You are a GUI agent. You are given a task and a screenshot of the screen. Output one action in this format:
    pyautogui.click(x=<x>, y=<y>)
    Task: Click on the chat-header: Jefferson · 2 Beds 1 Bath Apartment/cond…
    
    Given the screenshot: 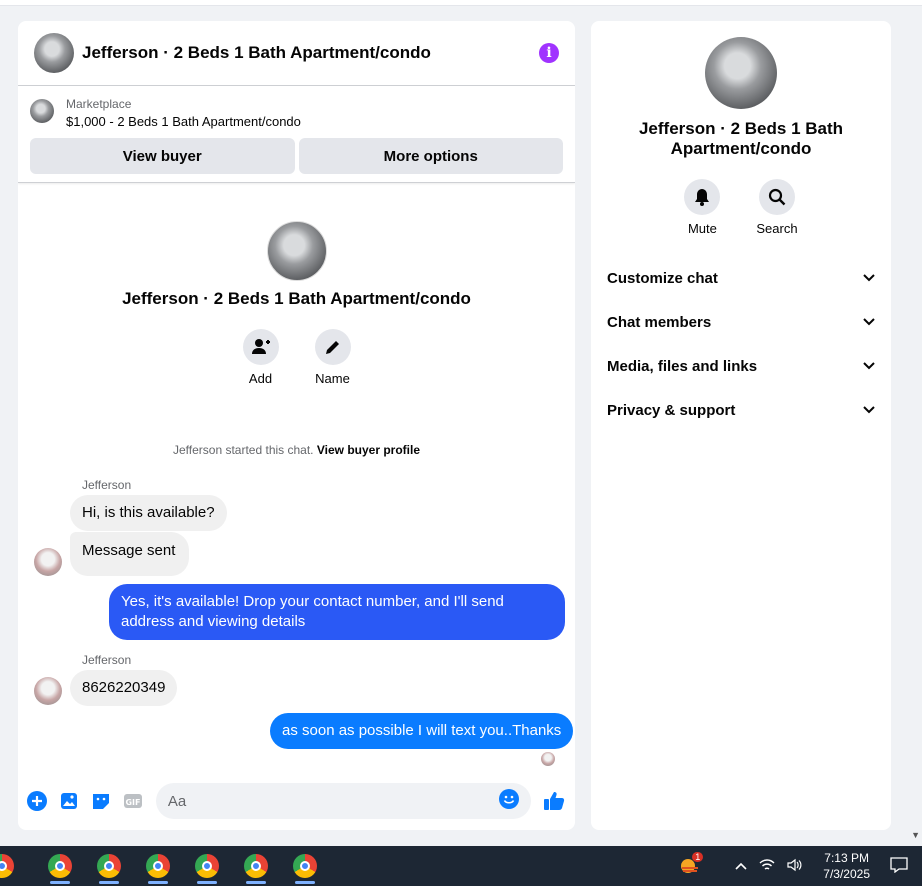 What is the action you would take?
    pyautogui.click(x=296, y=53)
    